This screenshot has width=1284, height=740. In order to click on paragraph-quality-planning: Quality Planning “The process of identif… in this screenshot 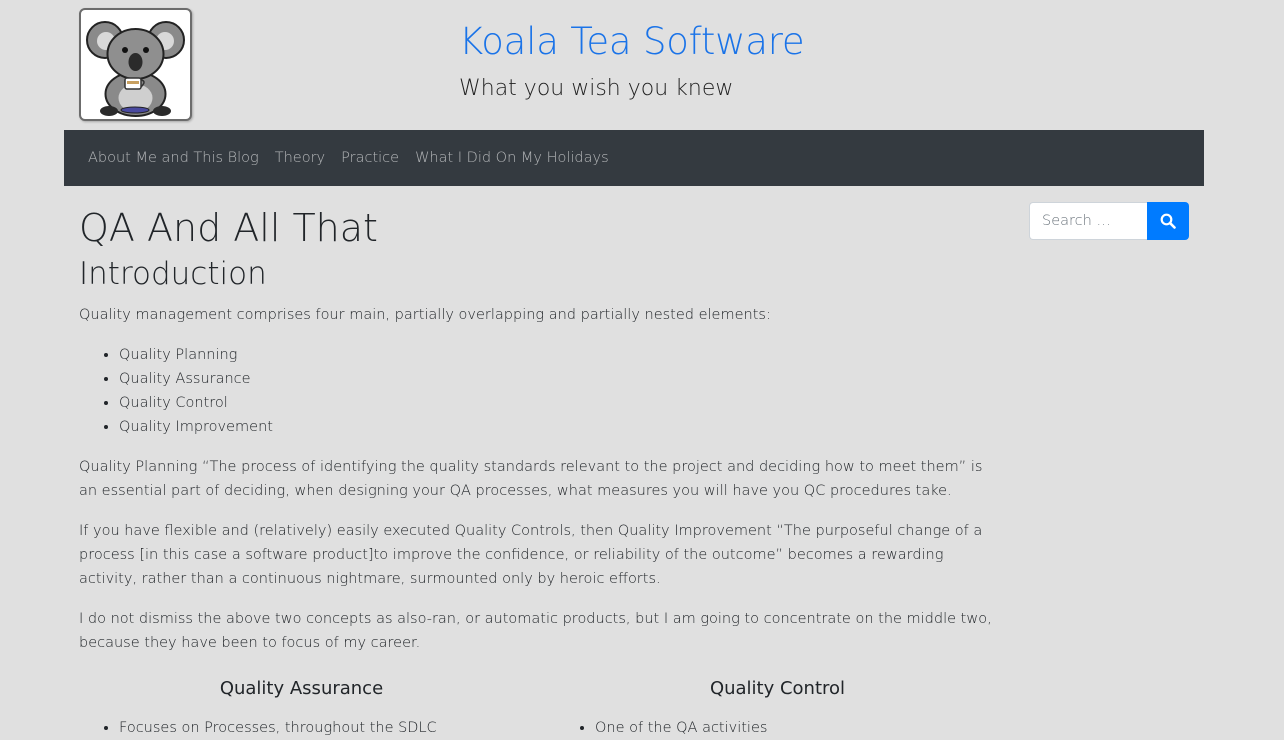, I will do `click(531, 479)`.